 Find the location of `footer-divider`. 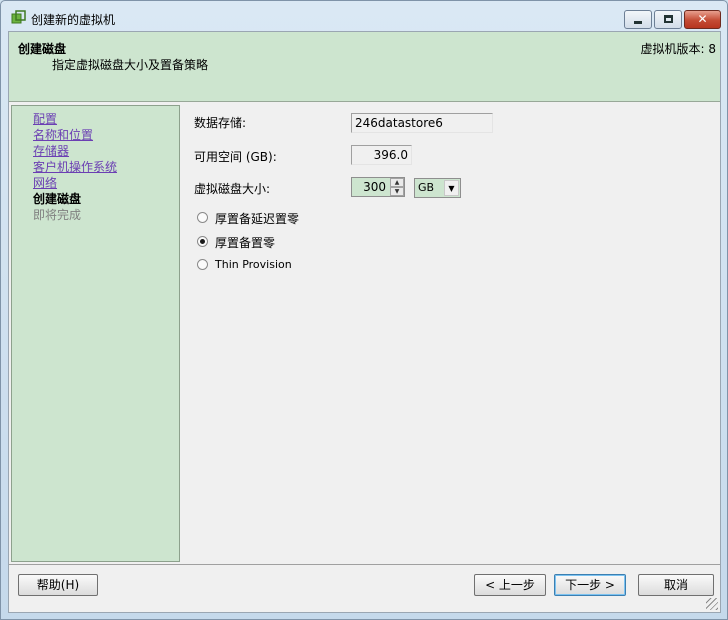

footer-divider is located at coordinates (364, 564).